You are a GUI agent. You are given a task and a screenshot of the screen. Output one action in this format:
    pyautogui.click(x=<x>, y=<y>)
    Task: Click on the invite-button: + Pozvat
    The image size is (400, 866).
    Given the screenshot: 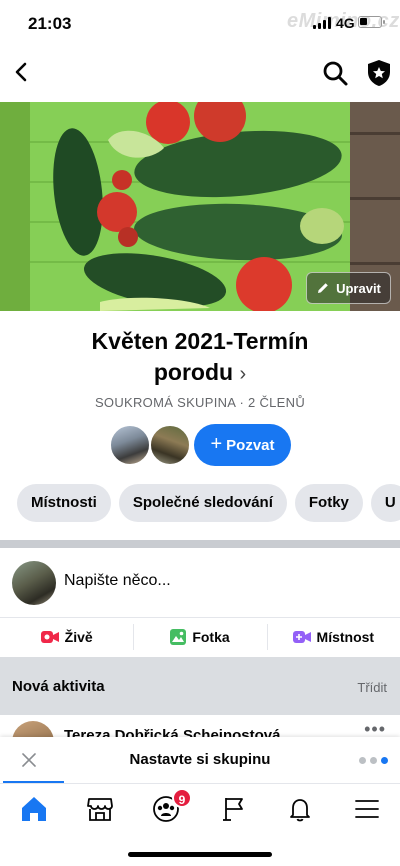 What is the action you would take?
    pyautogui.click(x=242, y=445)
    